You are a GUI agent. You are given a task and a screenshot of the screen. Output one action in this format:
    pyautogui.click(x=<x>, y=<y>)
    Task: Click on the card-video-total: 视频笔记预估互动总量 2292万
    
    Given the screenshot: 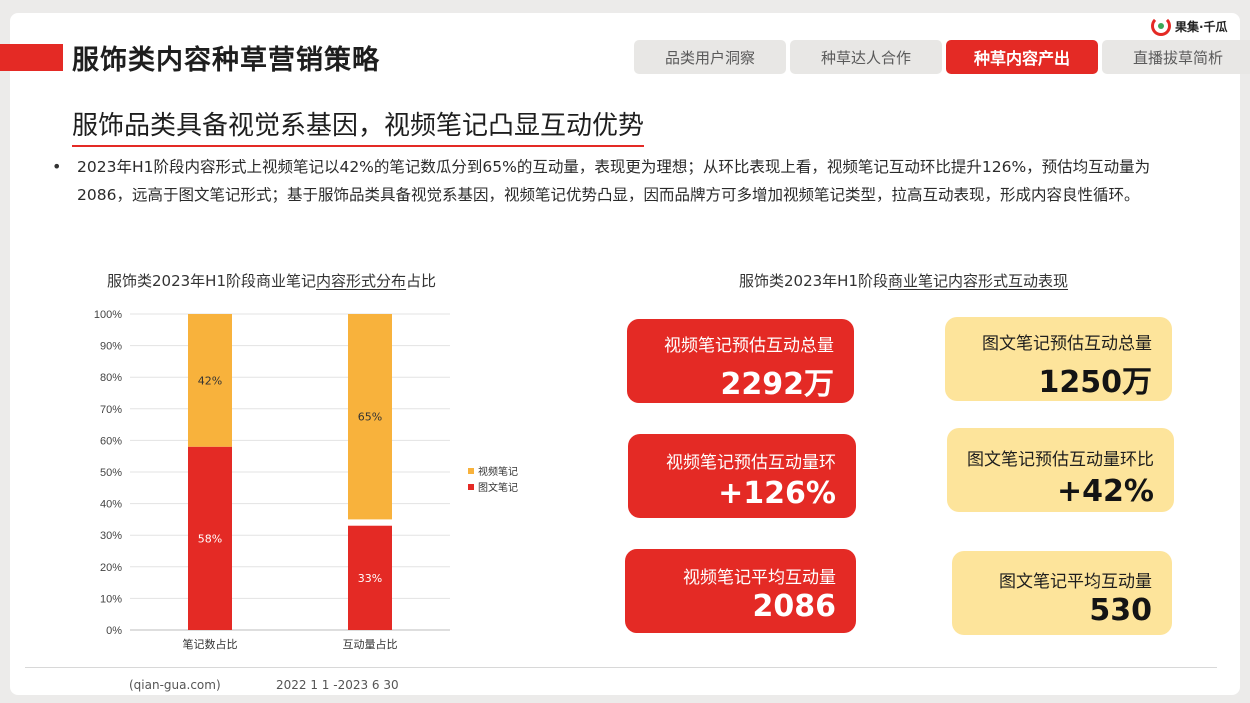 What is the action you would take?
    pyautogui.click(x=740, y=361)
    